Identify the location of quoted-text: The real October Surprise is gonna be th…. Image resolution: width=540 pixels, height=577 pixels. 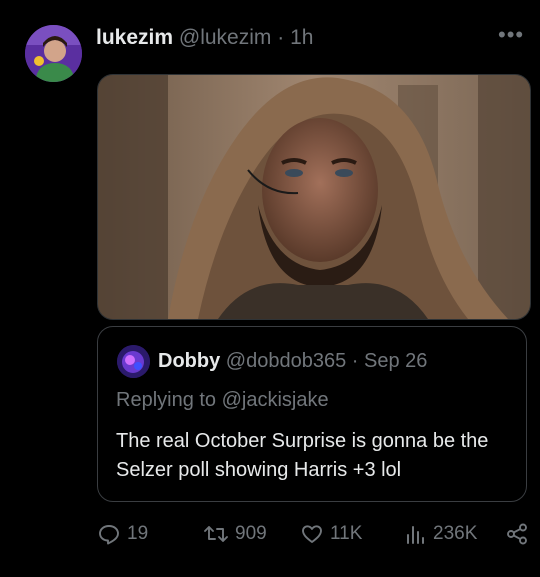
(302, 455).